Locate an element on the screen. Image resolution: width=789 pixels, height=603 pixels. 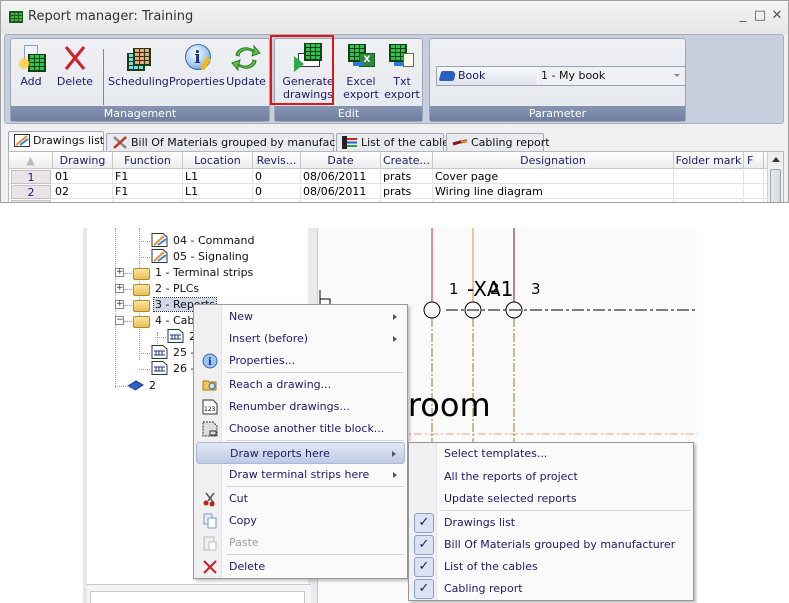
book-field: Book 1 - My book is located at coordinates (561, 76).